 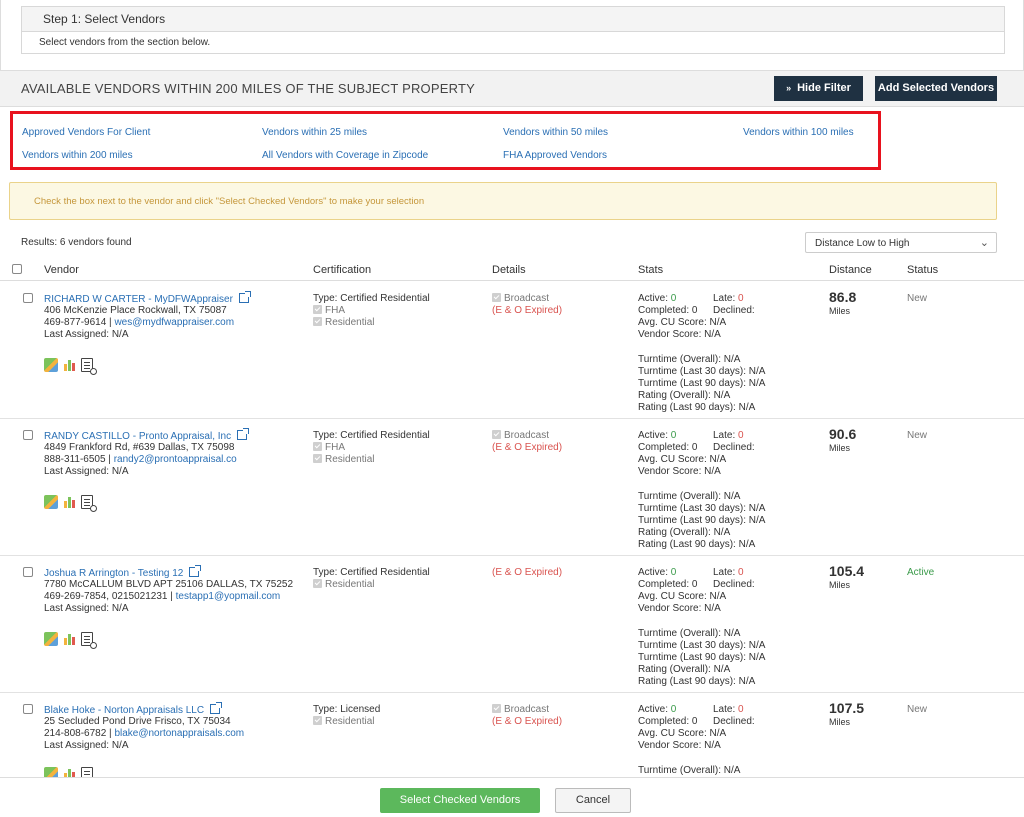 I want to click on vendor-name-link: RICHARD W CARTER - MyDFWAppraiser, so click(x=147, y=298).